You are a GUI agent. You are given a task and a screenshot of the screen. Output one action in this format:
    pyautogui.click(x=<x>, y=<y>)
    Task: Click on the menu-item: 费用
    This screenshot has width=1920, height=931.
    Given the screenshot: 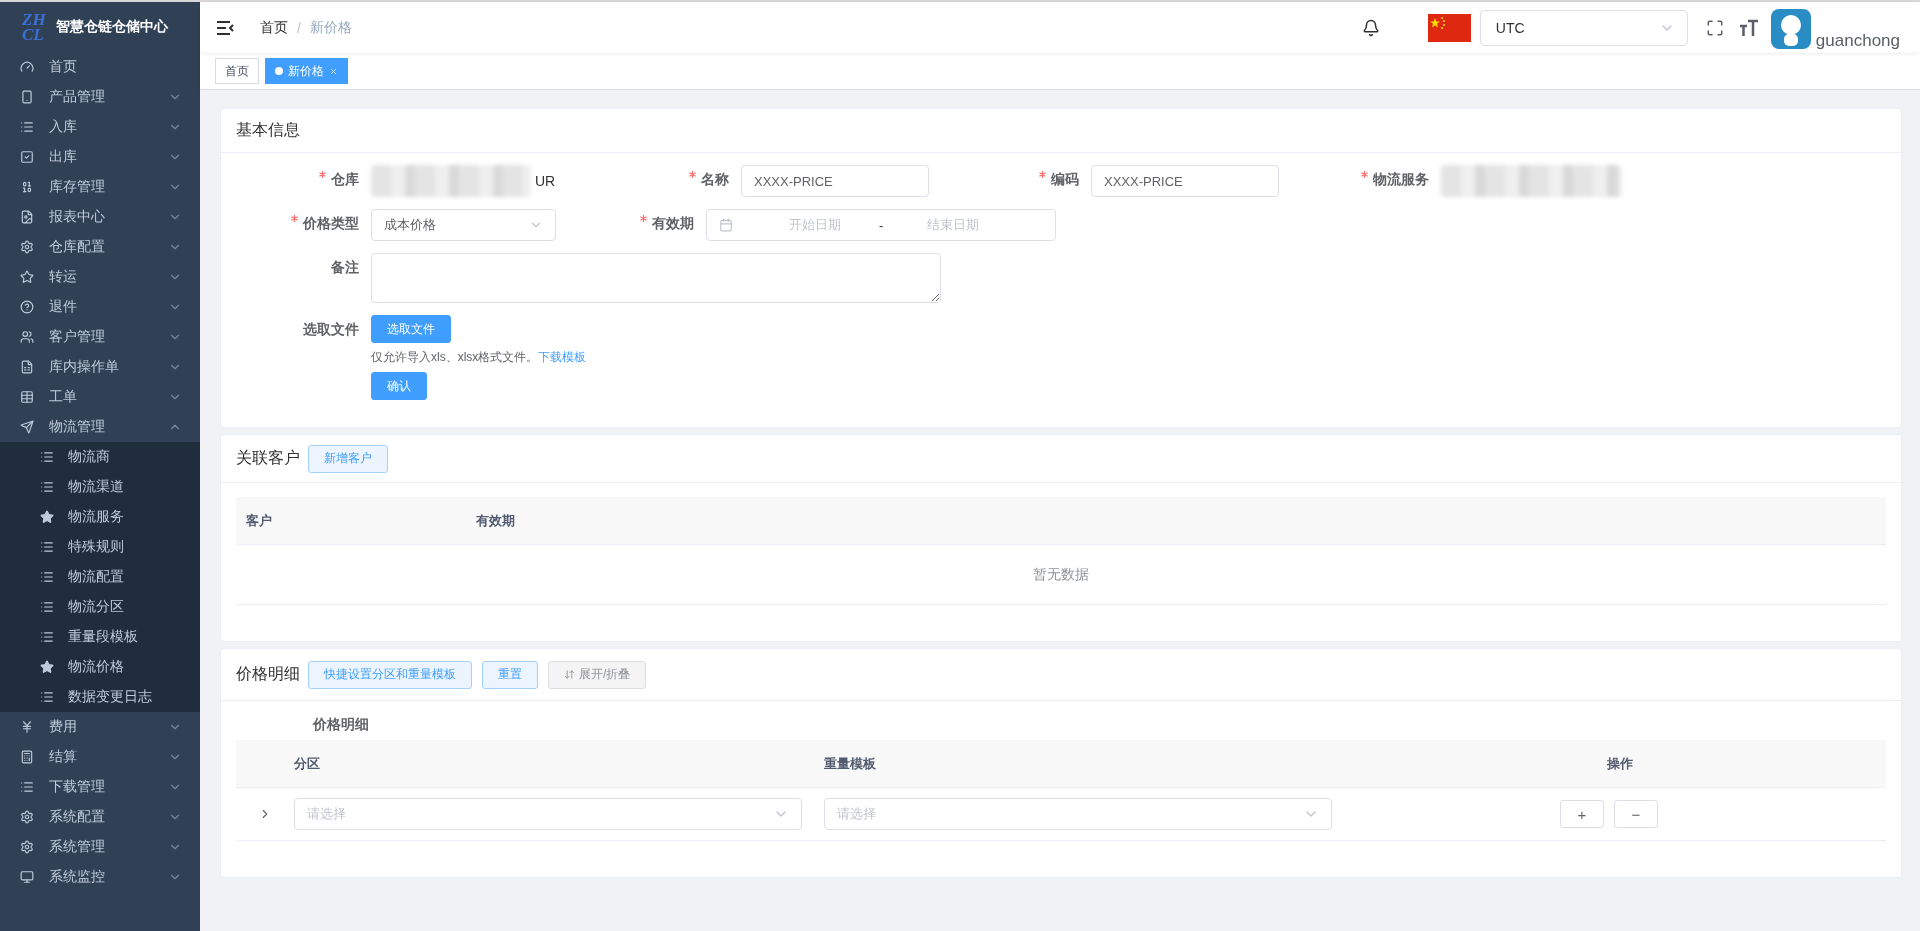 What is the action you would take?
    pyautogui.click(x=100, y=727)
    